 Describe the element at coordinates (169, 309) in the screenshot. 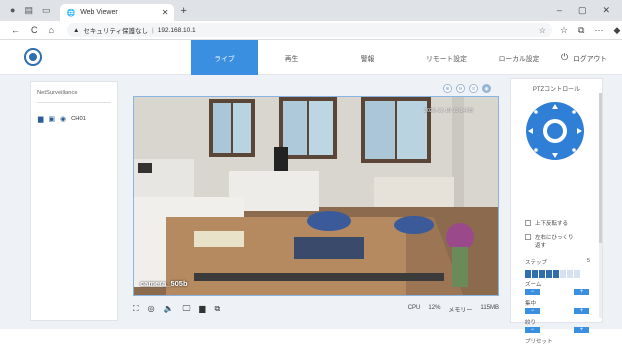

I see `audio-icon: 🔈` at that location.